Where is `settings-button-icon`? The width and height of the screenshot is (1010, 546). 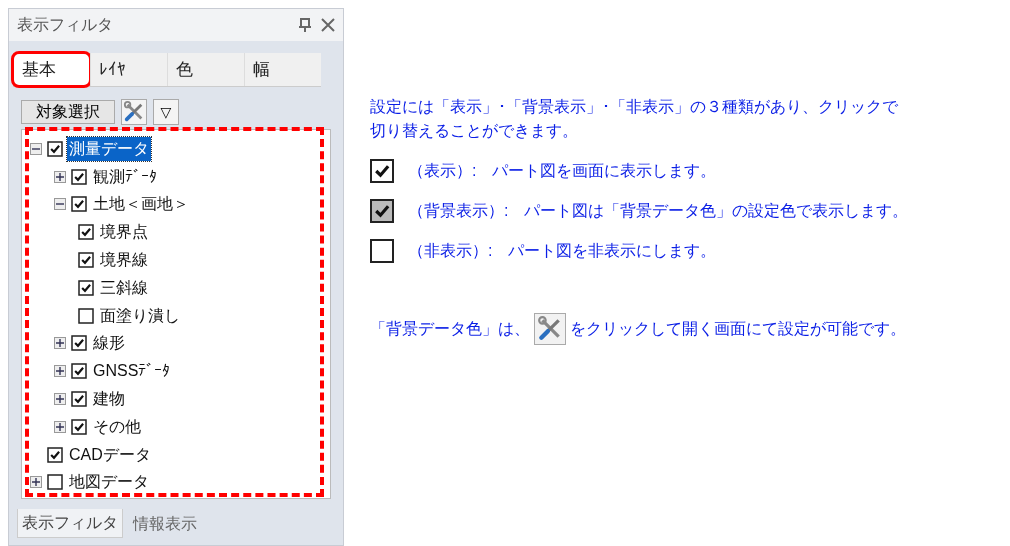 settings-button-icon is located at coordinates (550, 329).